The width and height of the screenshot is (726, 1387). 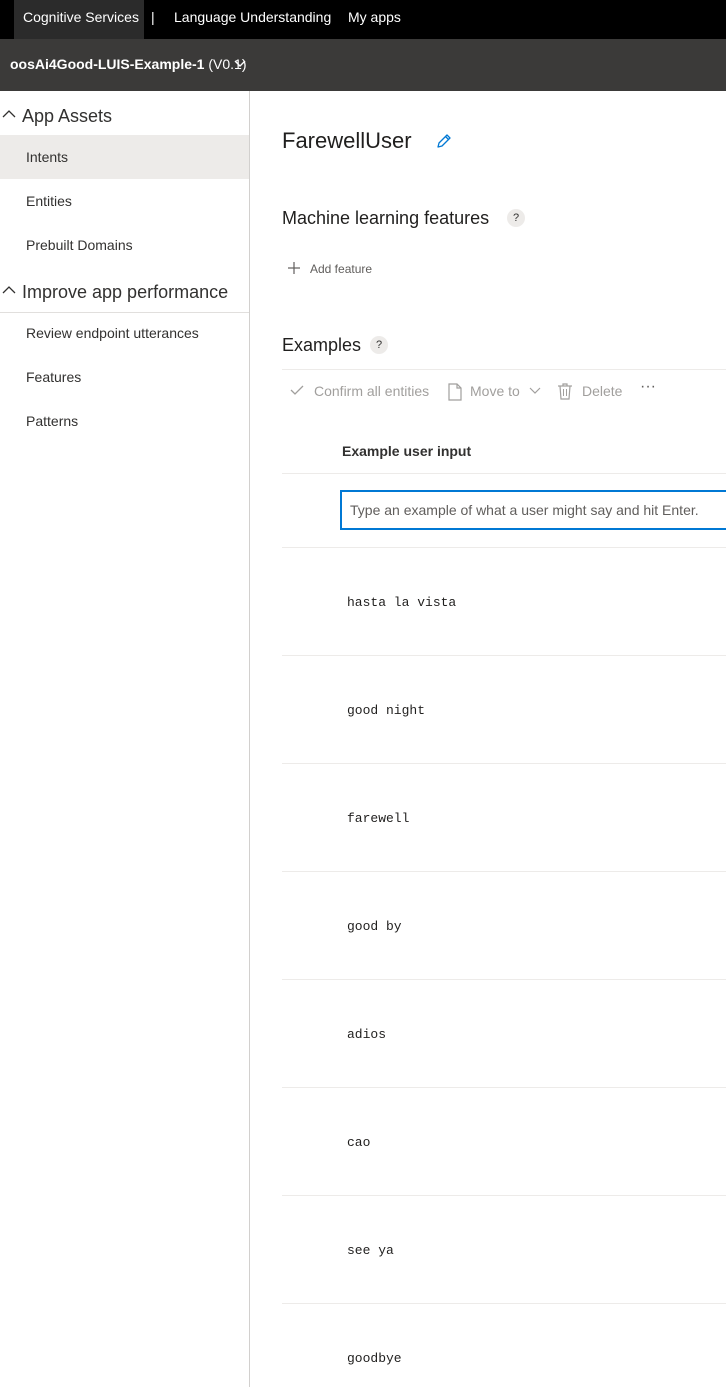 What do you see at coordinates (370, 1250) in the screenshot?
I see `utterance-text: see ya` at bounding box center [370, 1250].